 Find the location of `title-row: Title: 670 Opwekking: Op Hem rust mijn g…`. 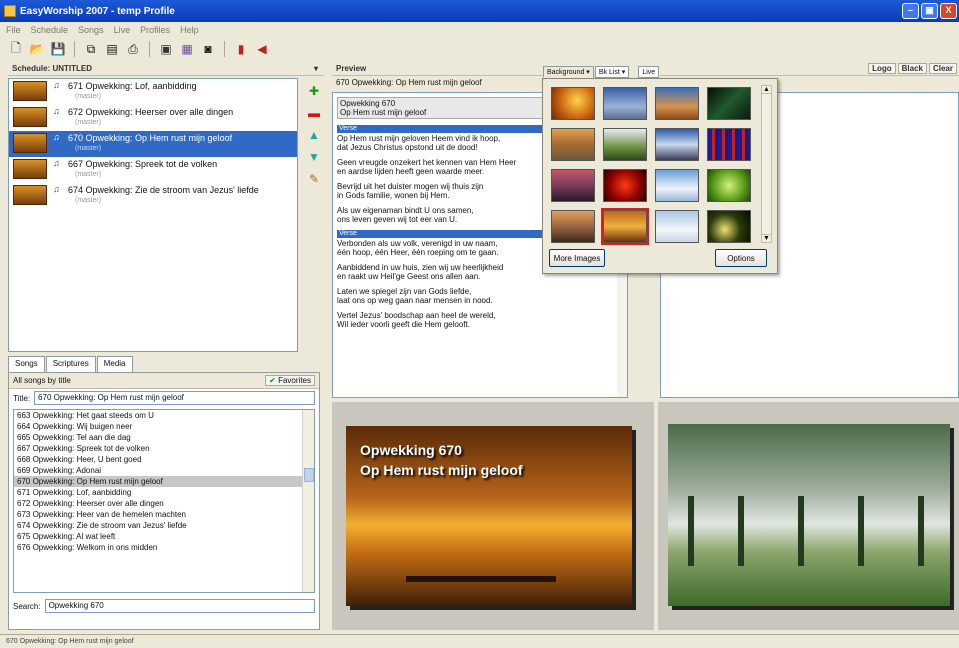

title-row: Title: 670 Opwekking: Op Hem rust mijn g… is located at coordinates (164, 398).